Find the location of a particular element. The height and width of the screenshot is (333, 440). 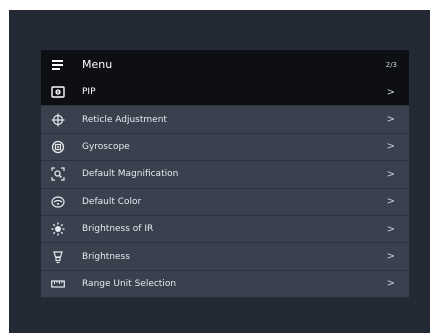

bulb-icon is located at coordinates (58, 257).